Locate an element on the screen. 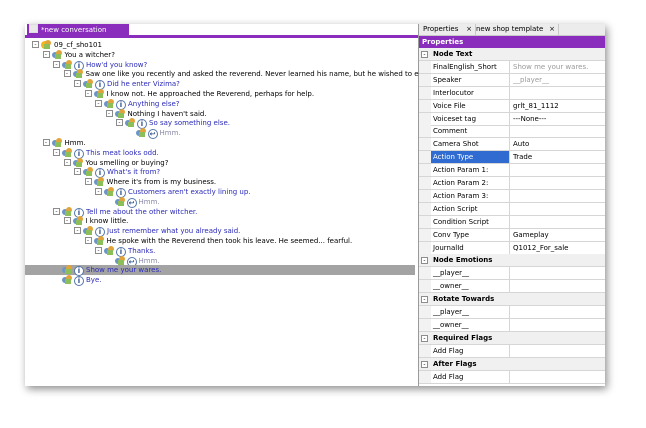 The image size is (646, 428). tree-node: - i So say something else. is located at coordinates (221, 124).